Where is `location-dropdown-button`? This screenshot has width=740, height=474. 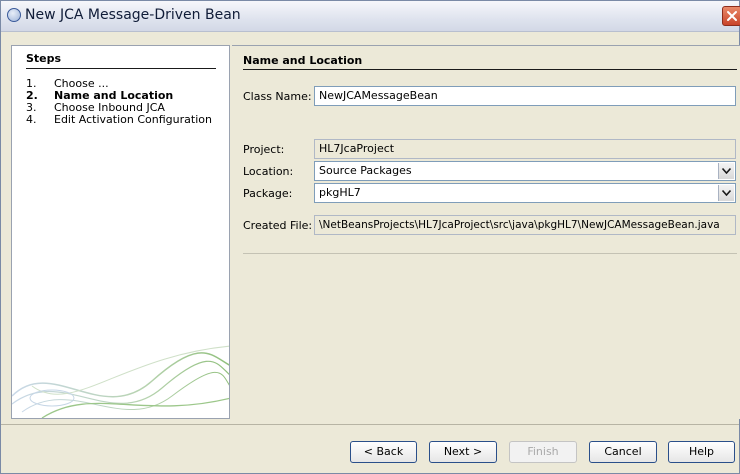
location-dropdown-button is located at coordinates (726, 171).